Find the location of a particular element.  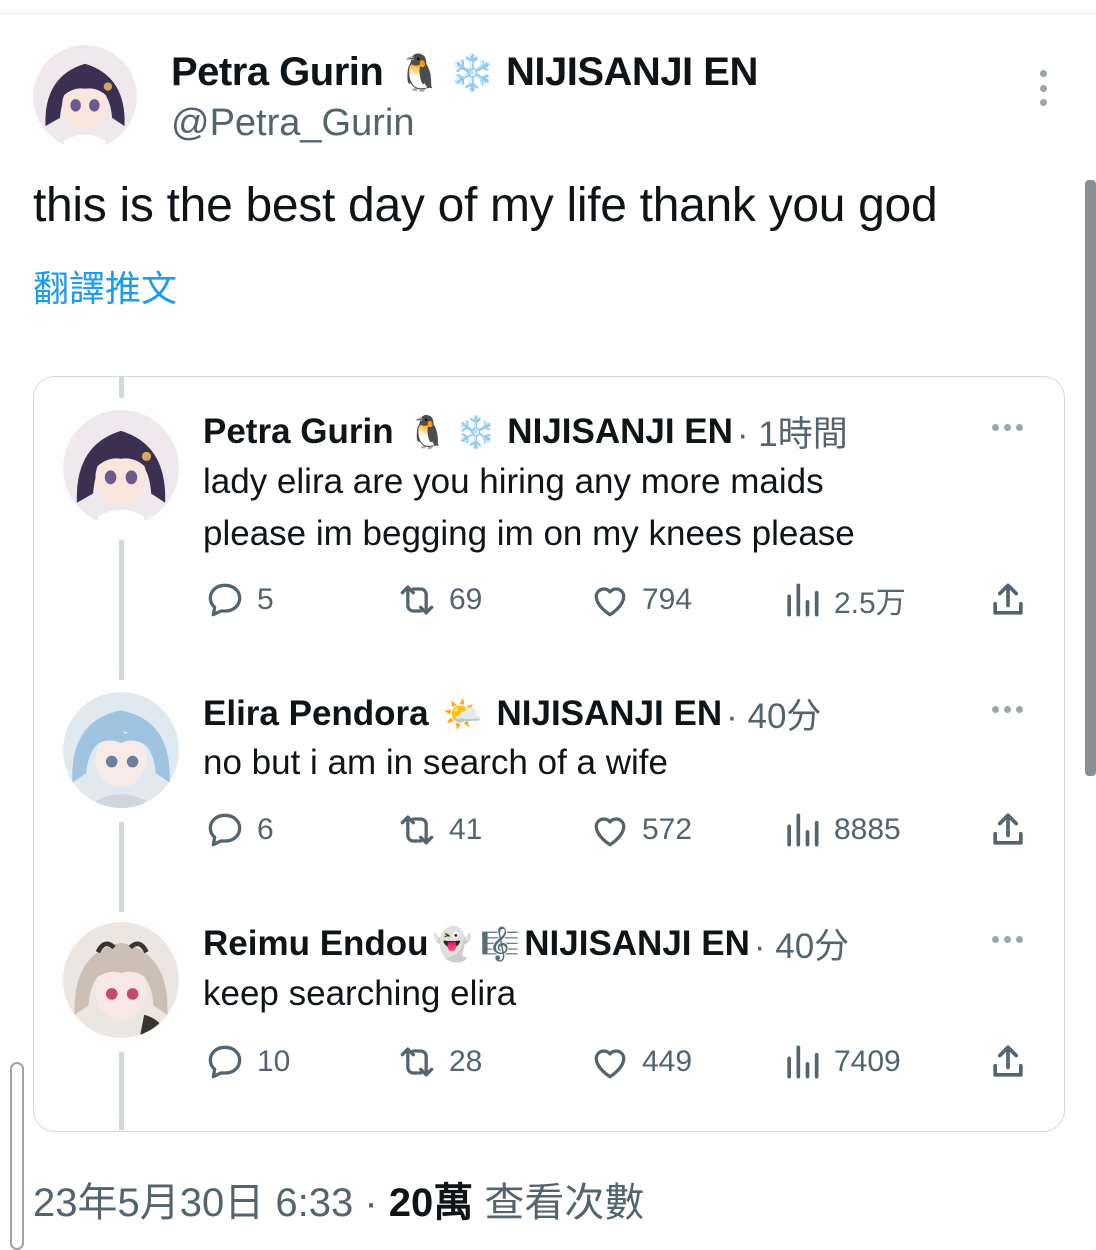

reply-text-line: keep searching elira is located at coordinates (360, 993).